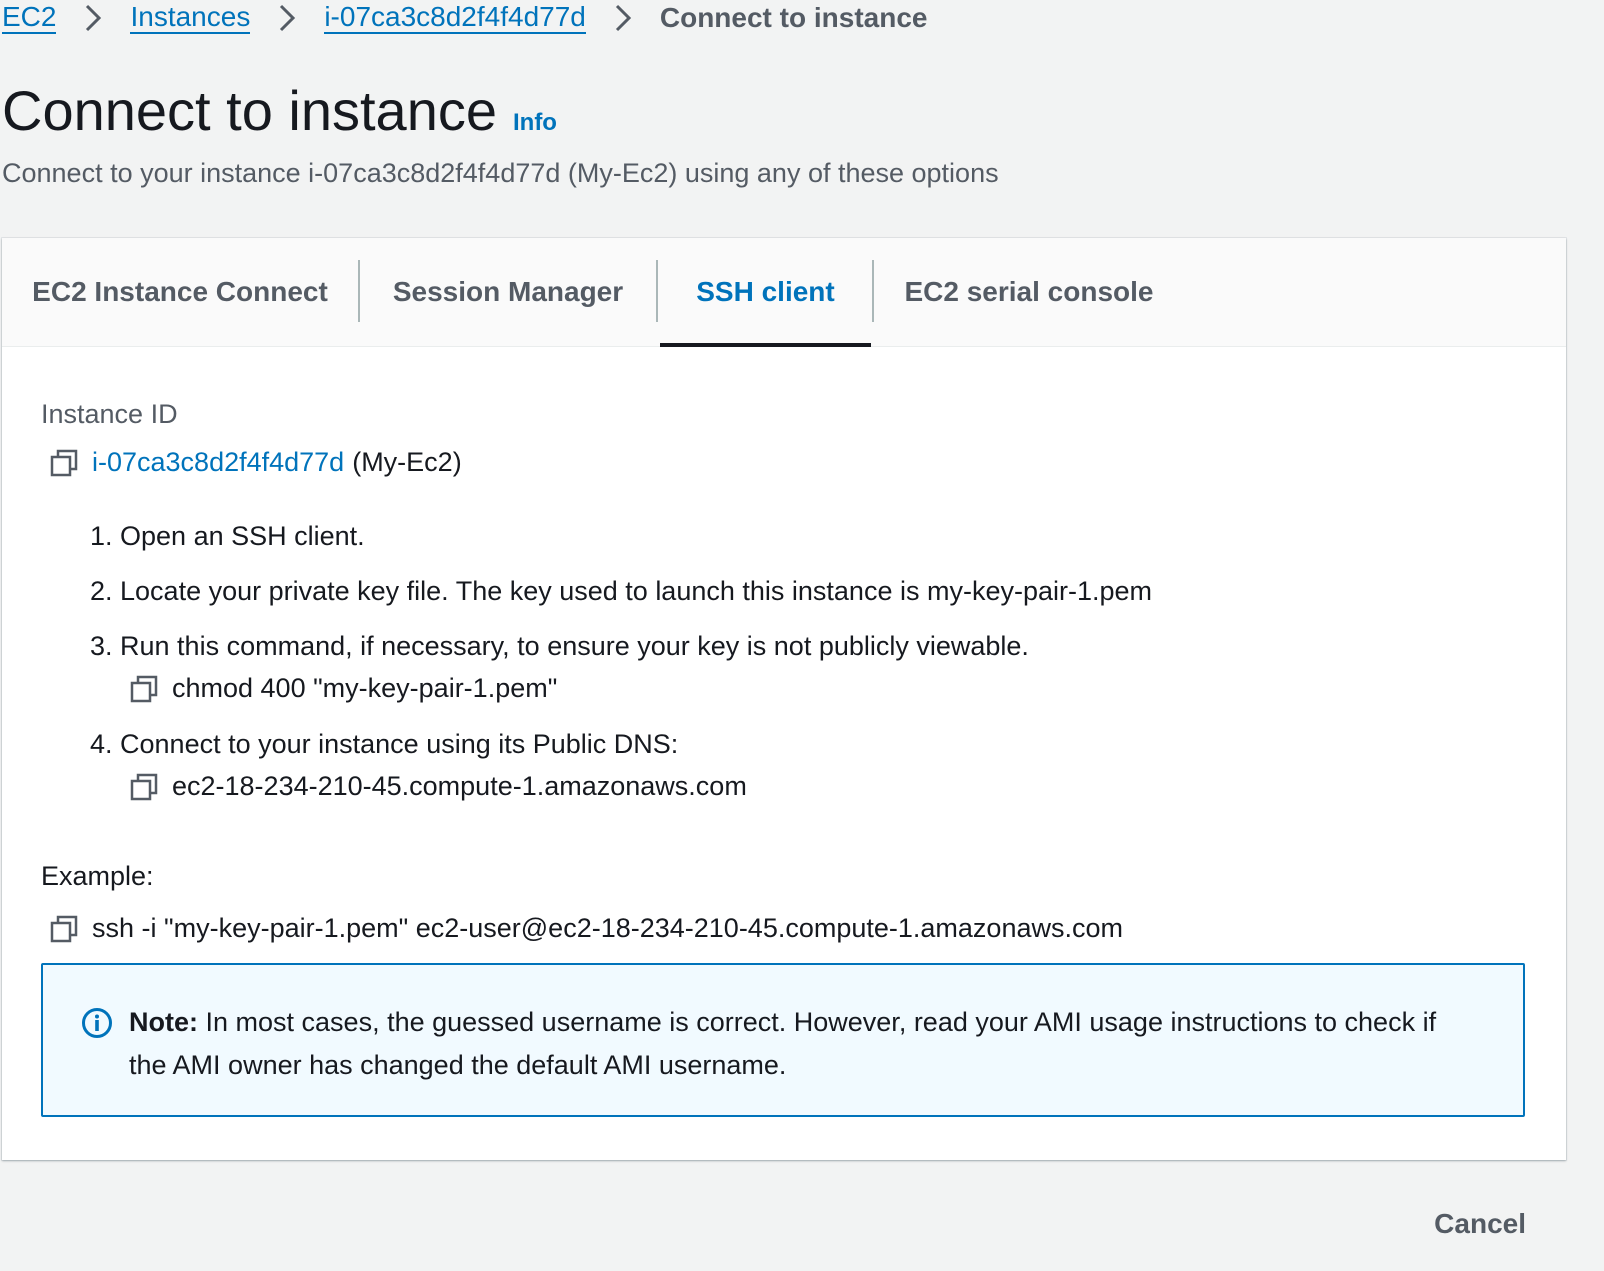 Image resolution: width=1604 pixels, height=1271 pixels. I want to click on tab-ec2-serial-console: EC2 serial console, so click(1029, 292).